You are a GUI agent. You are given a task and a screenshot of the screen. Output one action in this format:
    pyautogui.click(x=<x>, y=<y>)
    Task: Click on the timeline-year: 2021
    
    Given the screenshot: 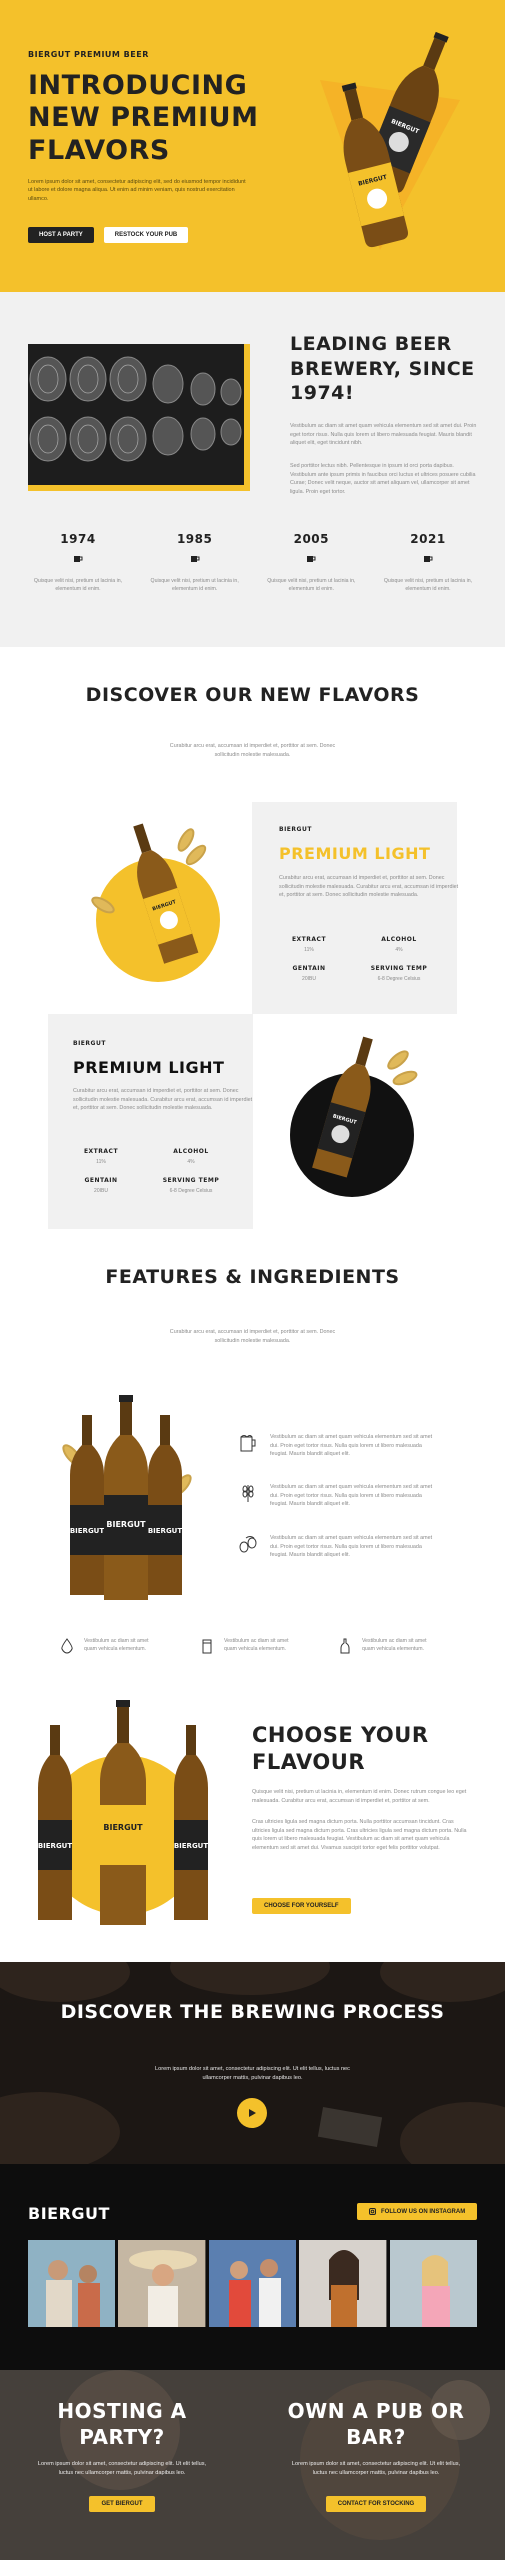 What is the action you would take?
    pyautogui.click(x=428, y=539)
    